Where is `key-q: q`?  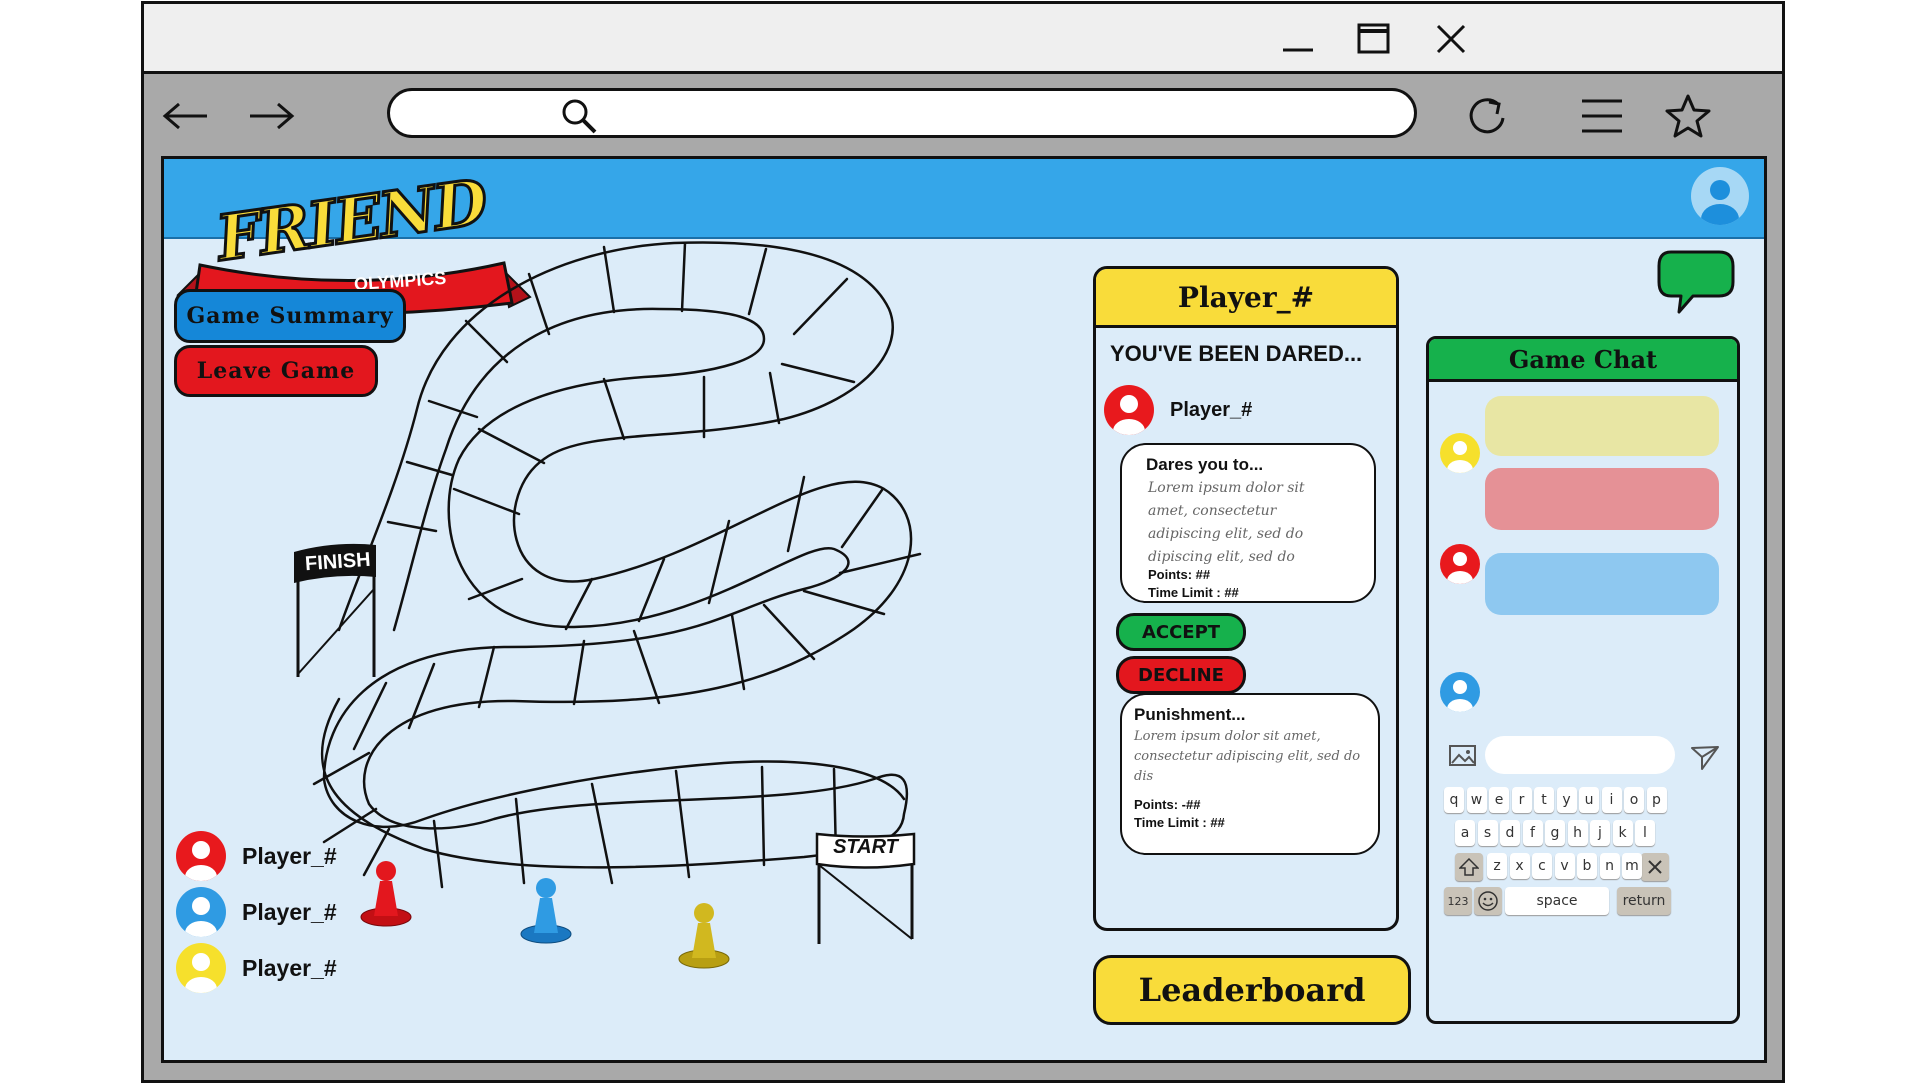
key-q: q is located at coordinates (1454, 800).